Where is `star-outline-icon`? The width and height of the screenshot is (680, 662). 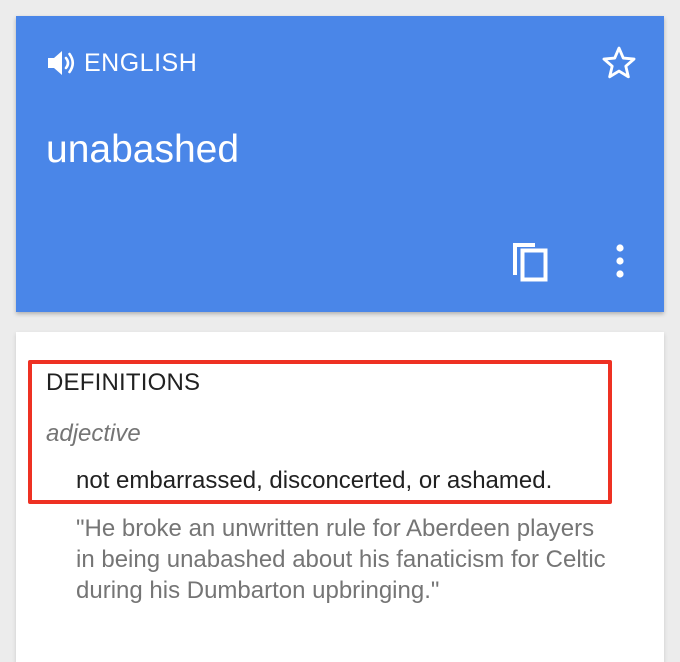
star-outline-icon is located at coordinates (619, 63).